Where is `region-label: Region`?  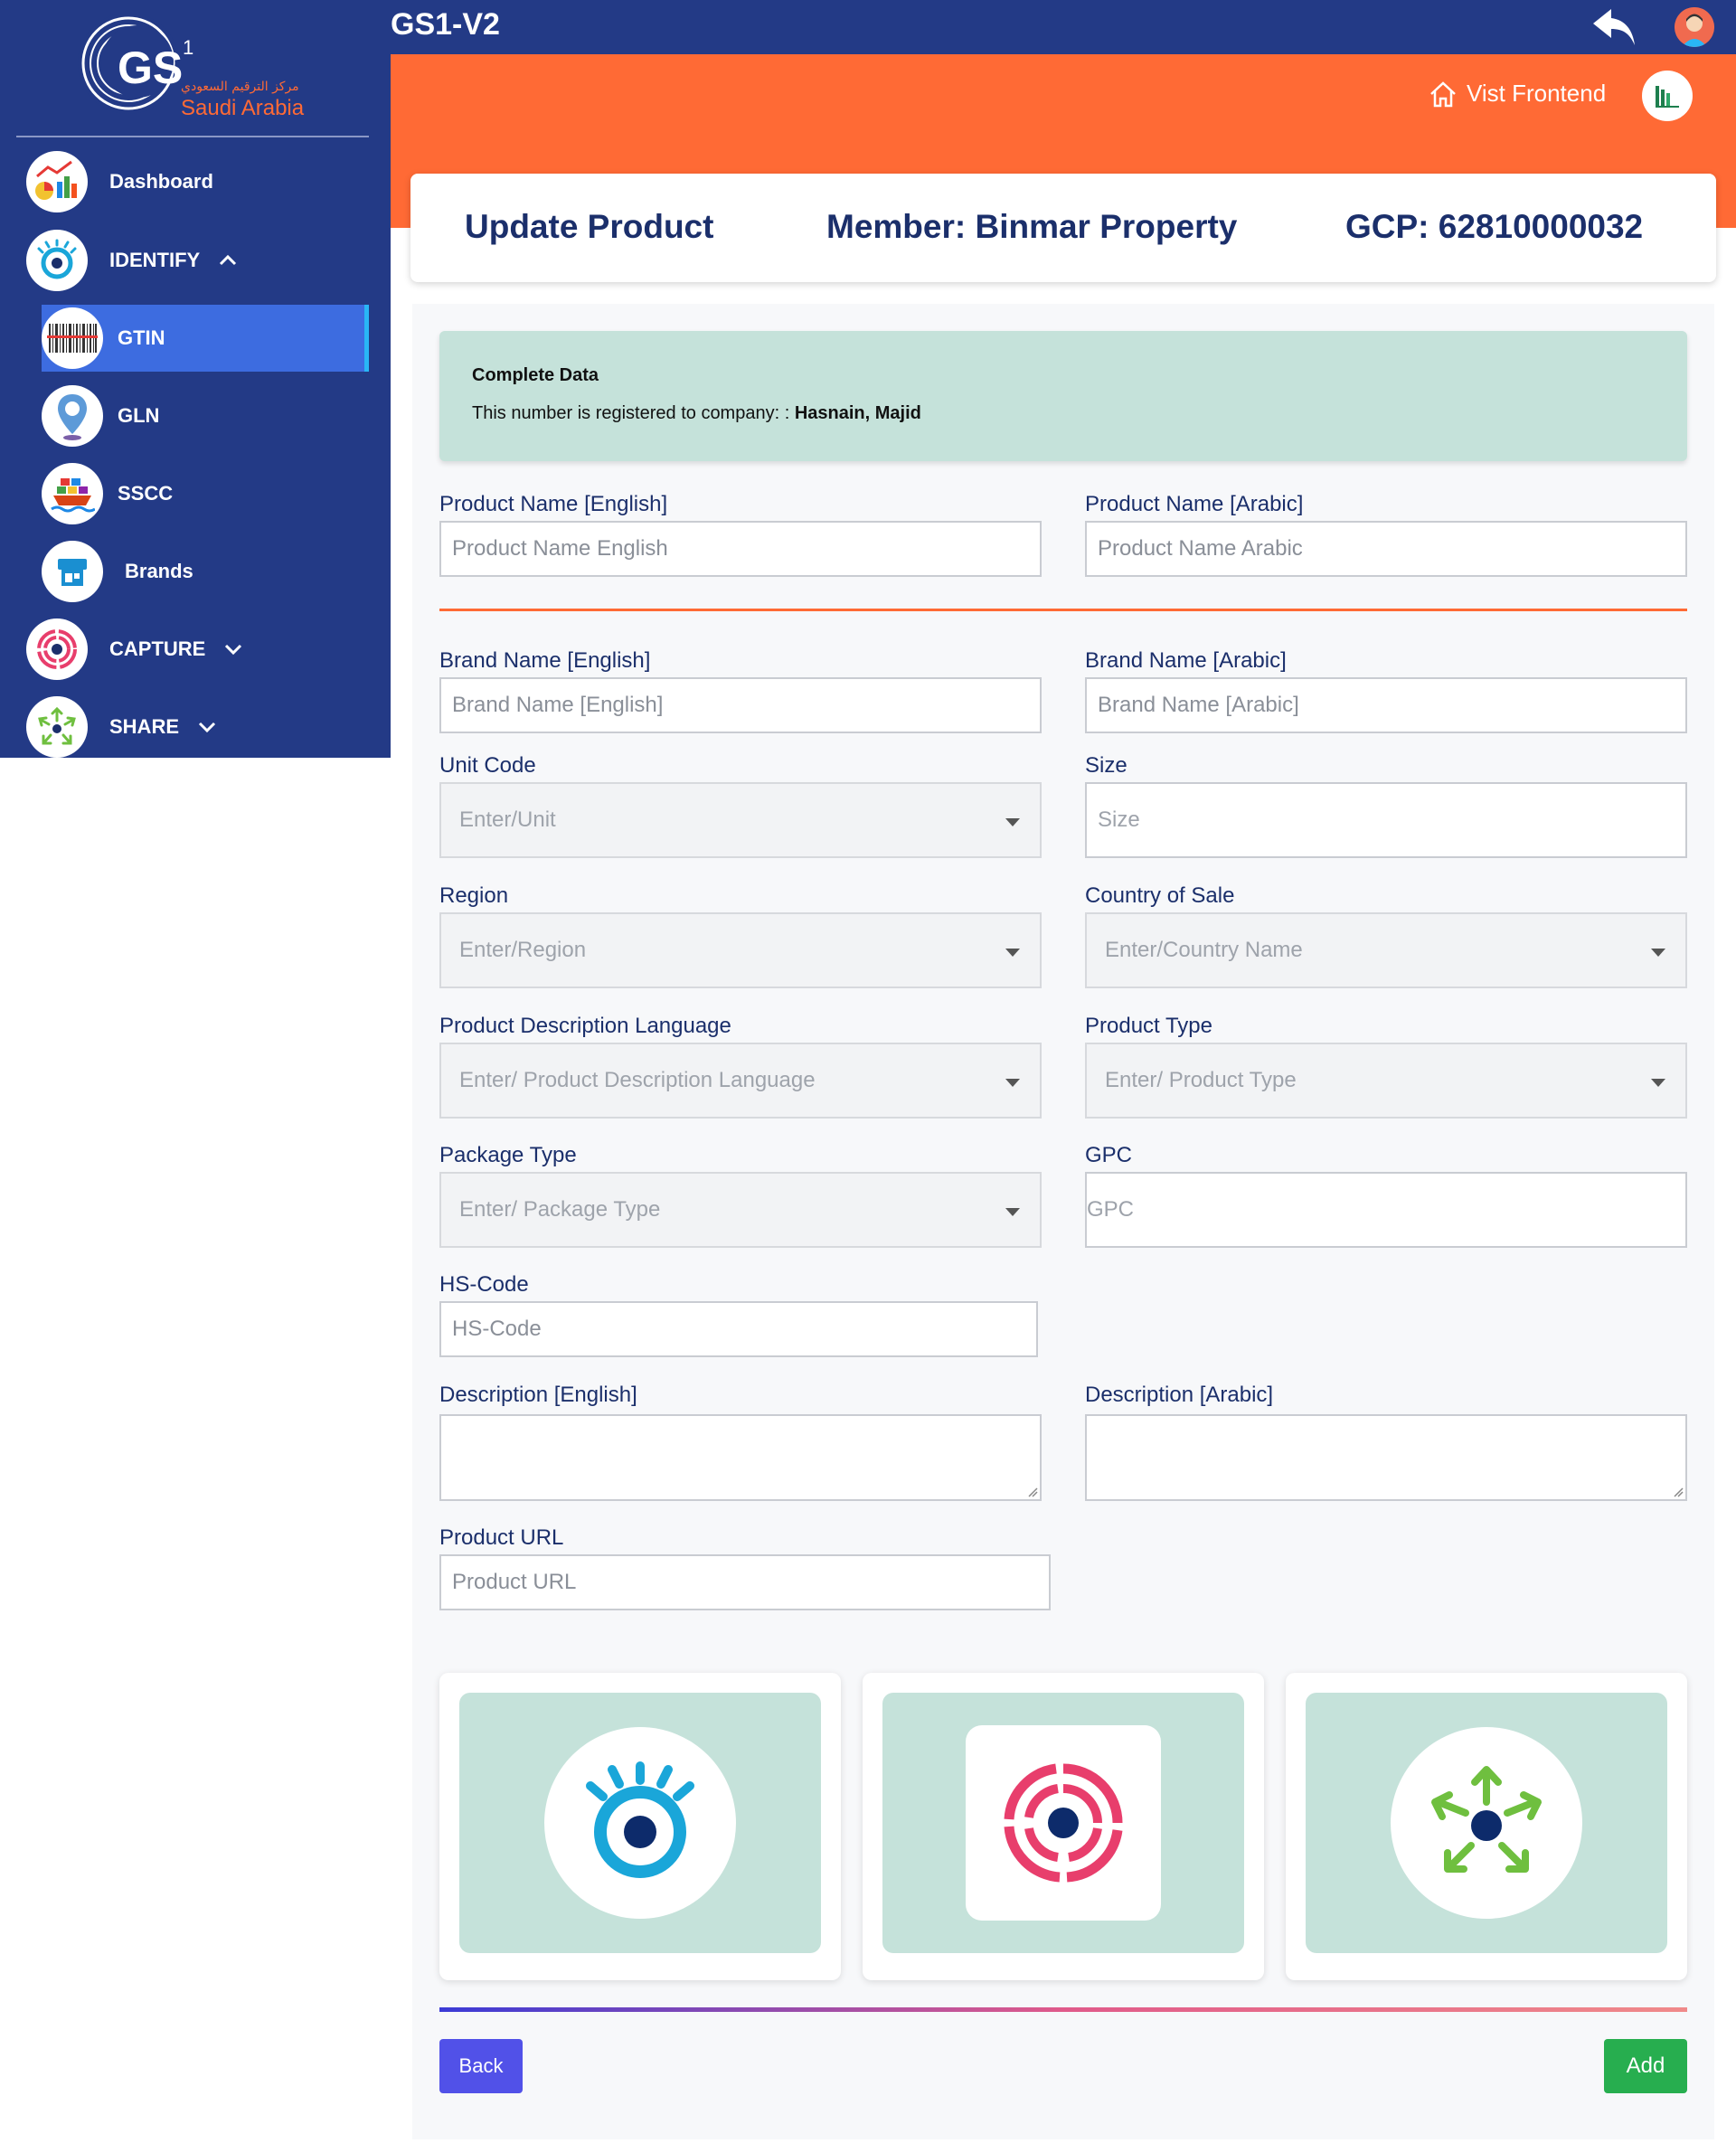 region-label: Region is located at coordinates (474, 895).